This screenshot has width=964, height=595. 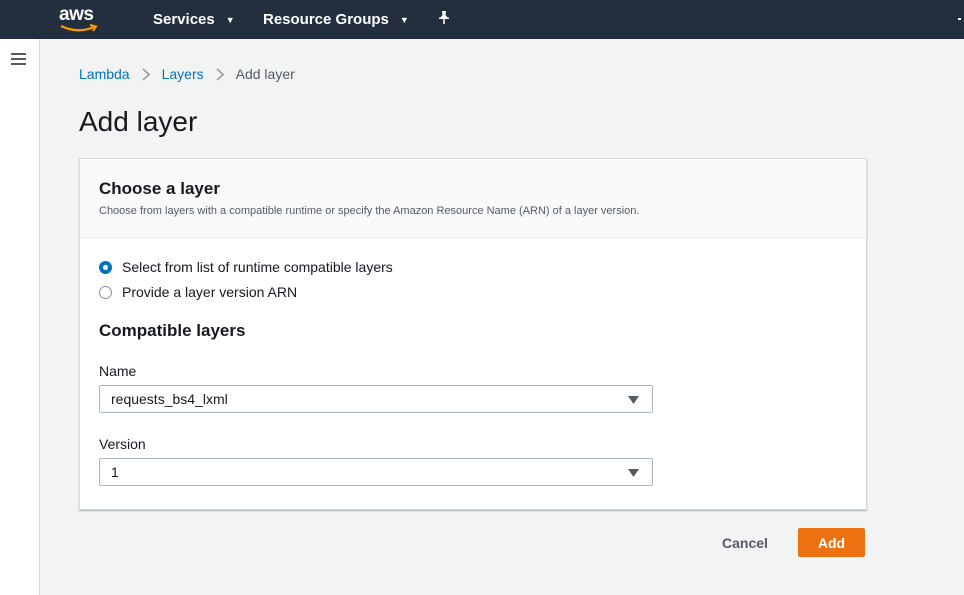 I want to click on services-label: Services, so click(x=184, y=19).